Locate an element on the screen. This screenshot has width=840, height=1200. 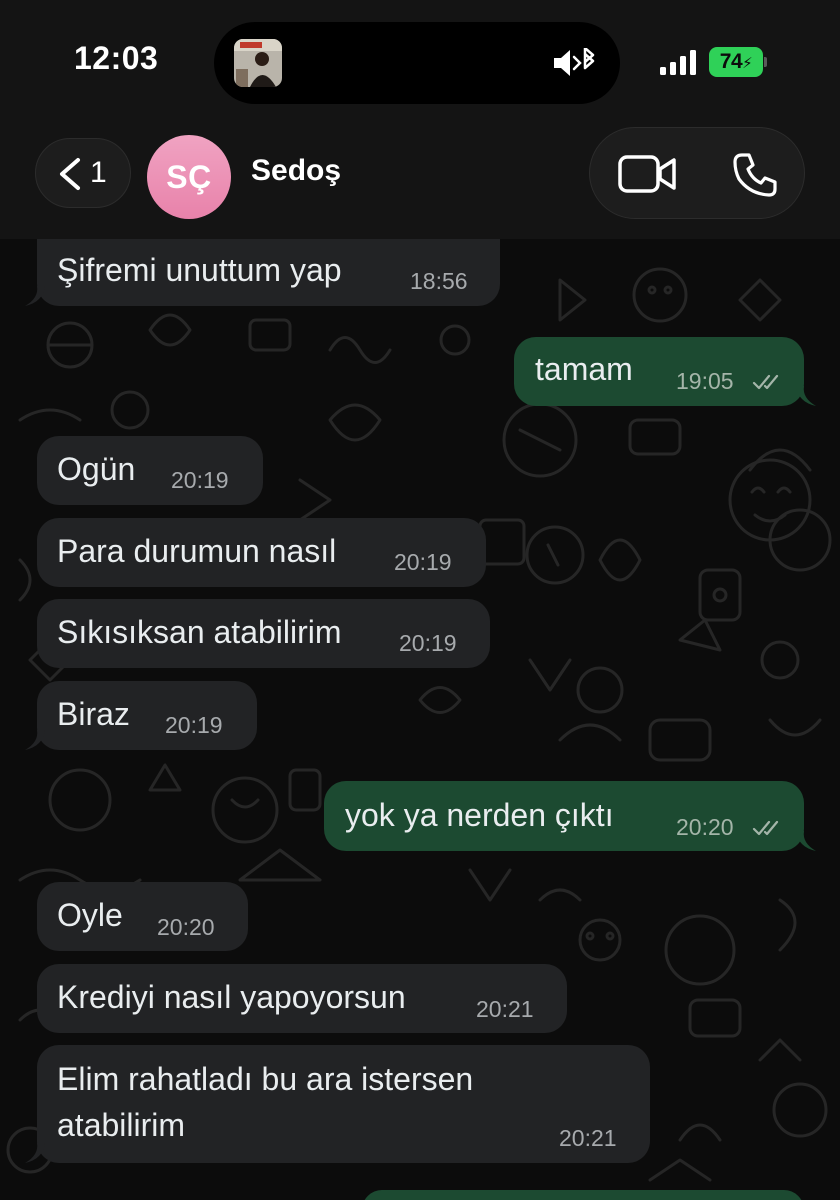
message-text: Şifremi unuttum yap is located at coordinates (199, 270).